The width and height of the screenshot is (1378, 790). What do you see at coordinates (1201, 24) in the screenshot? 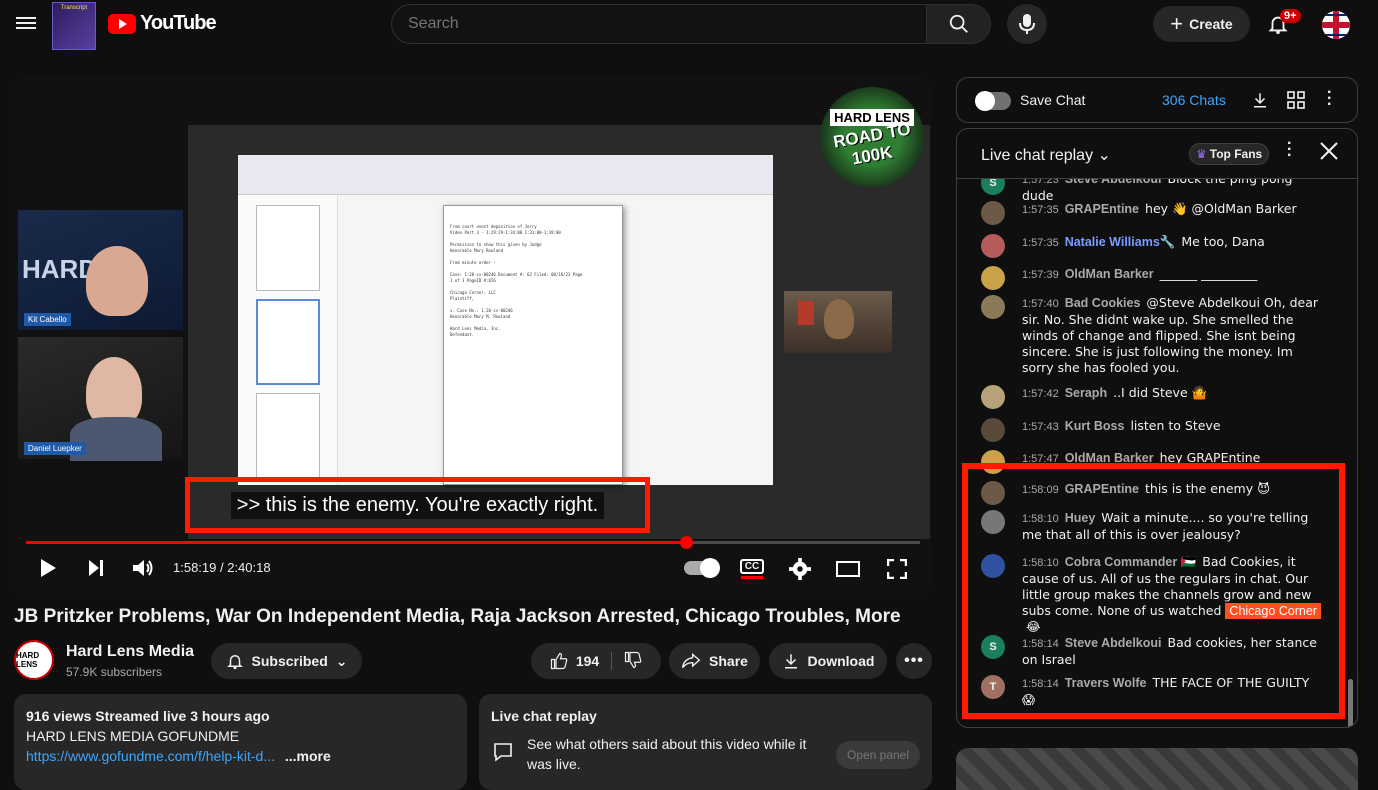
I see `create-button: + Create` at bounding box center [1201, 24].